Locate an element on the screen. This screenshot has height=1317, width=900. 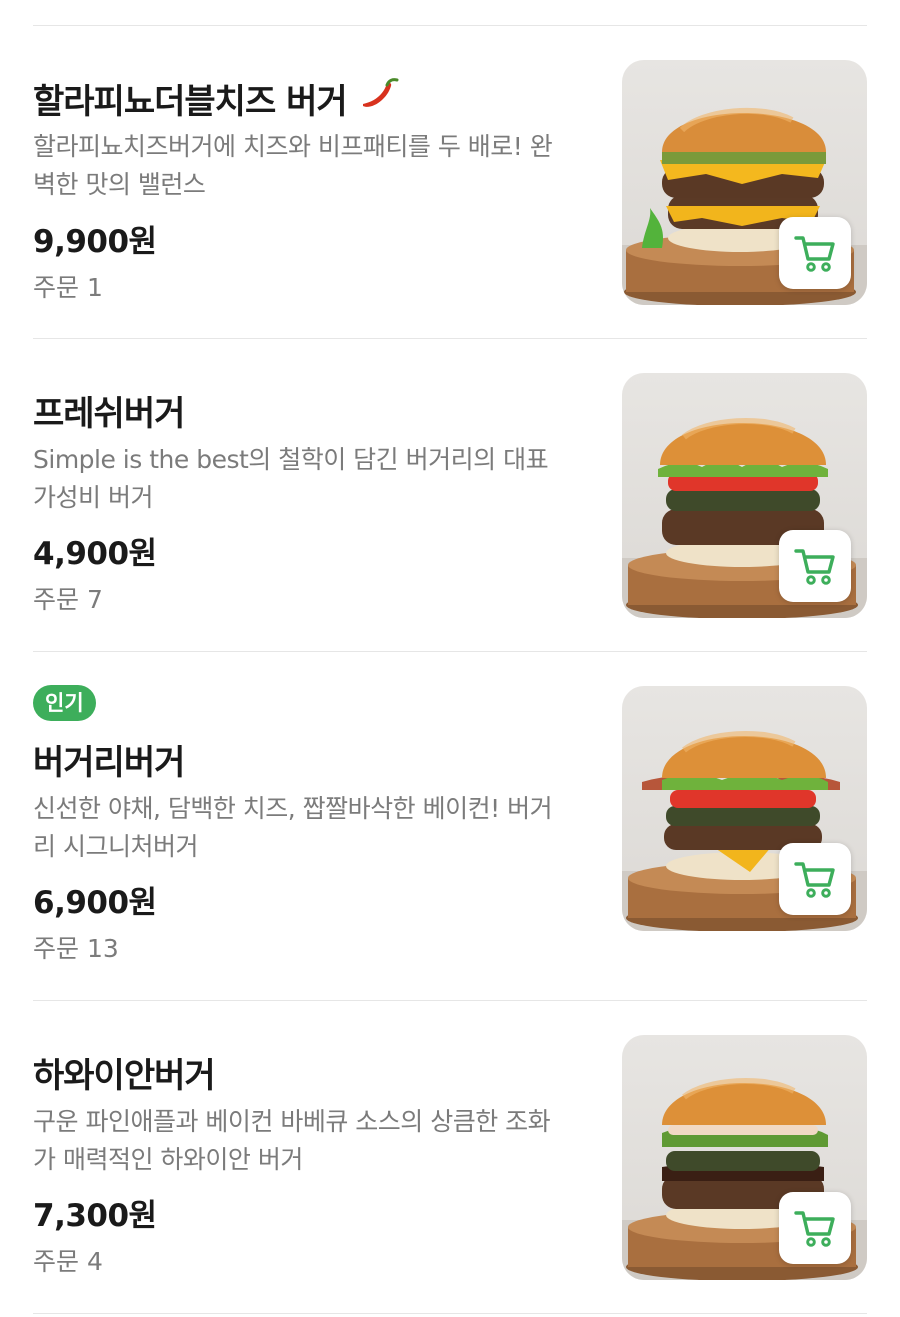
description-line: 구운 파인애플과 베이컨 바베큐 소스의 상큼한 조화 is located at coordinates (292, 1121).